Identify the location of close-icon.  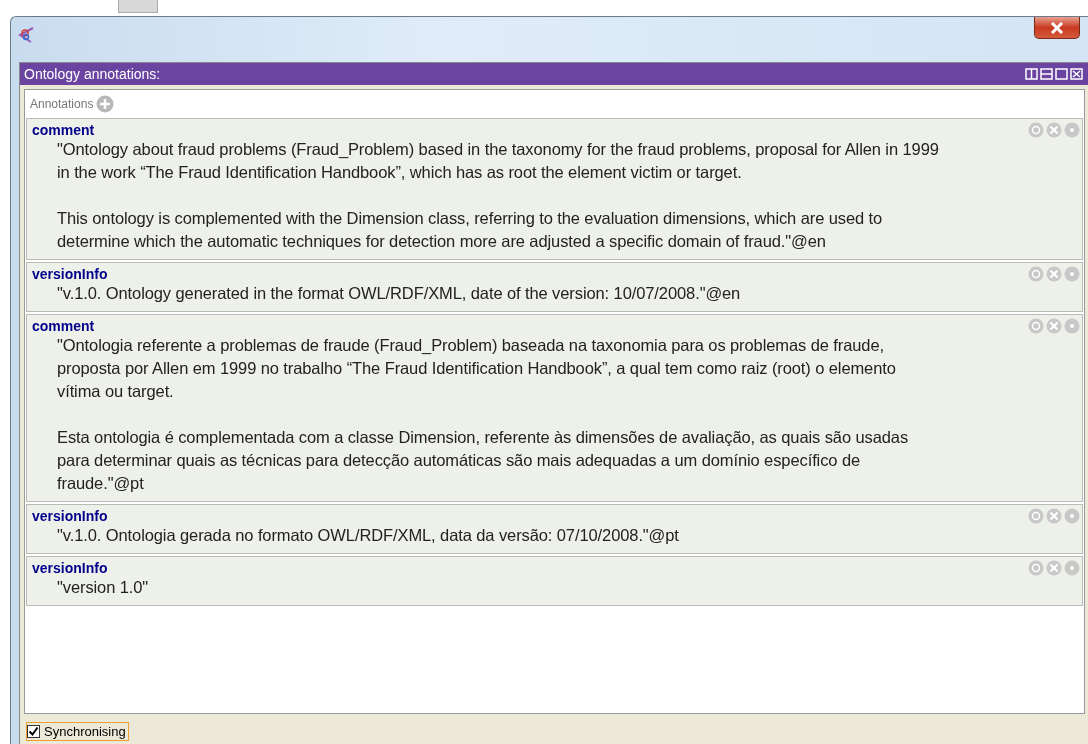
(1057, 27).